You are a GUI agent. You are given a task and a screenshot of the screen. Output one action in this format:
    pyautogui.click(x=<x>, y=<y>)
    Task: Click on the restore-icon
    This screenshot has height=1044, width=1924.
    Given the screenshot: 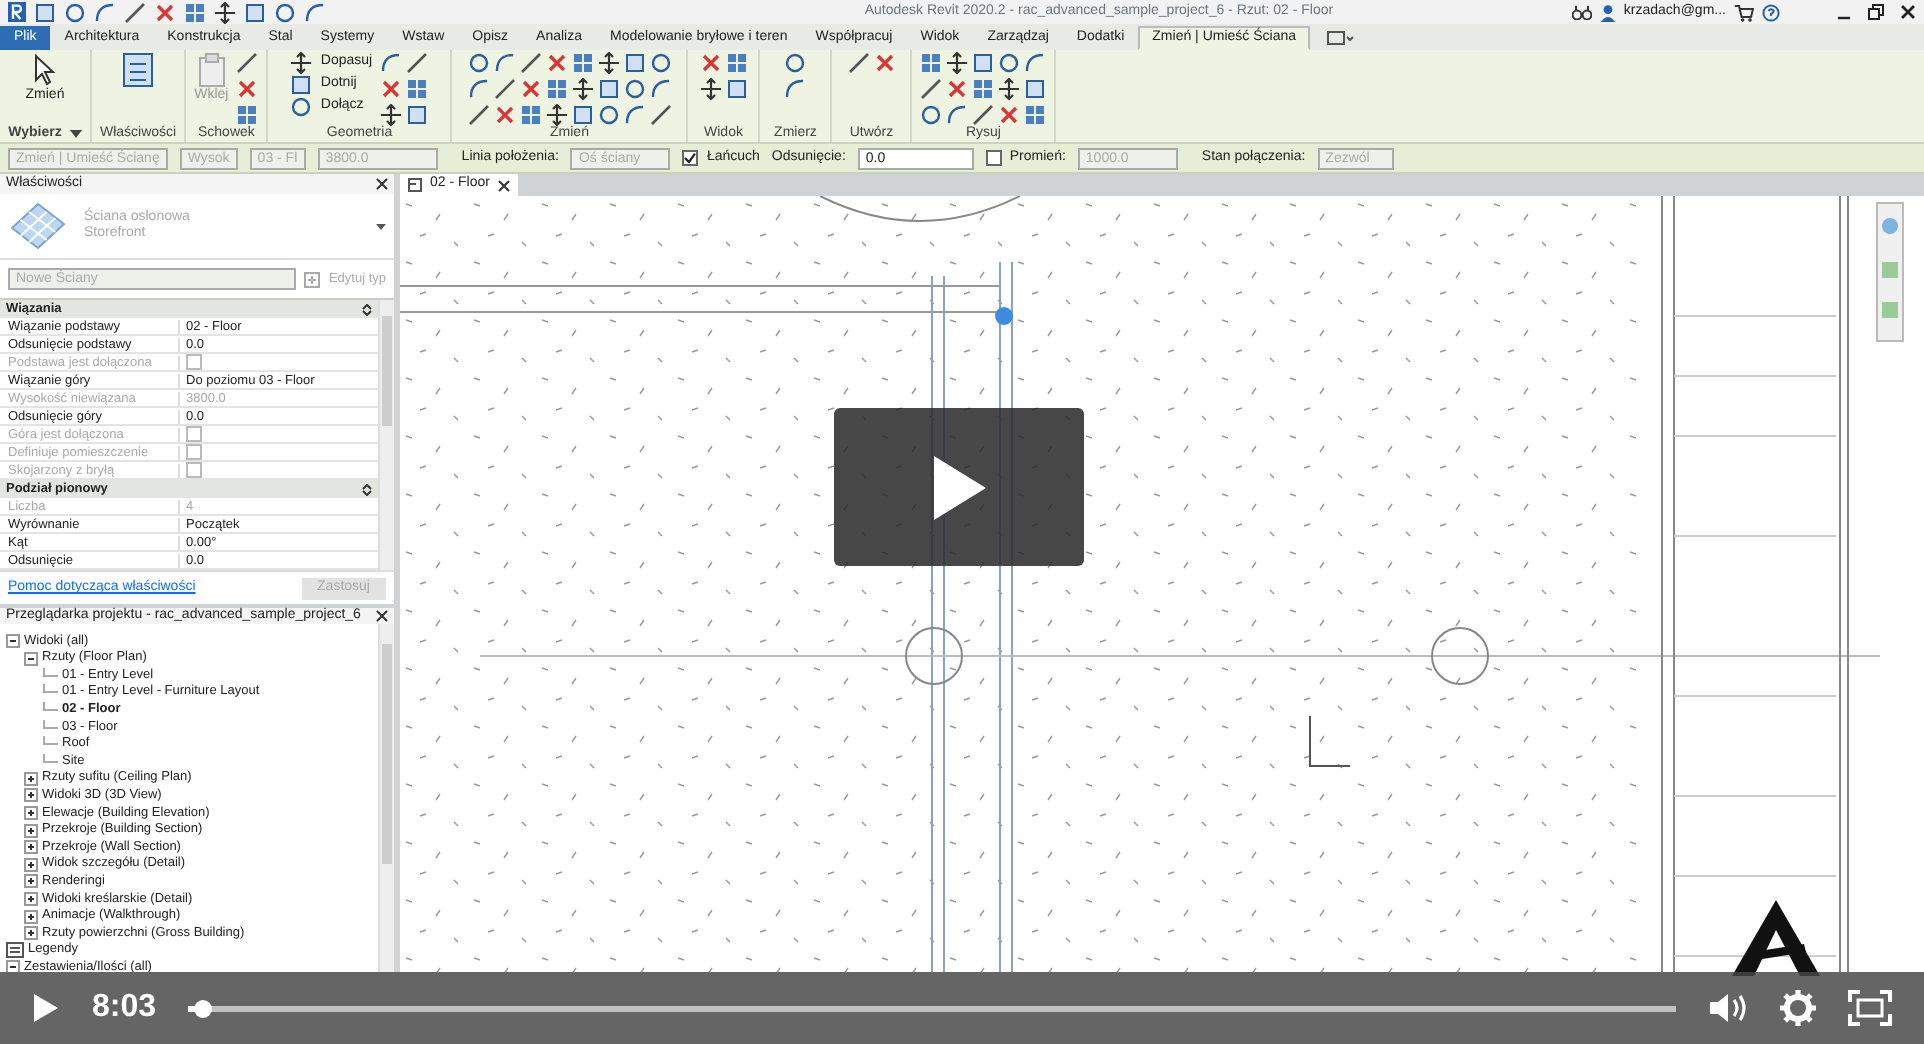 What is the action you would take?
    pyautogui.click(x=1876, y=12)
    